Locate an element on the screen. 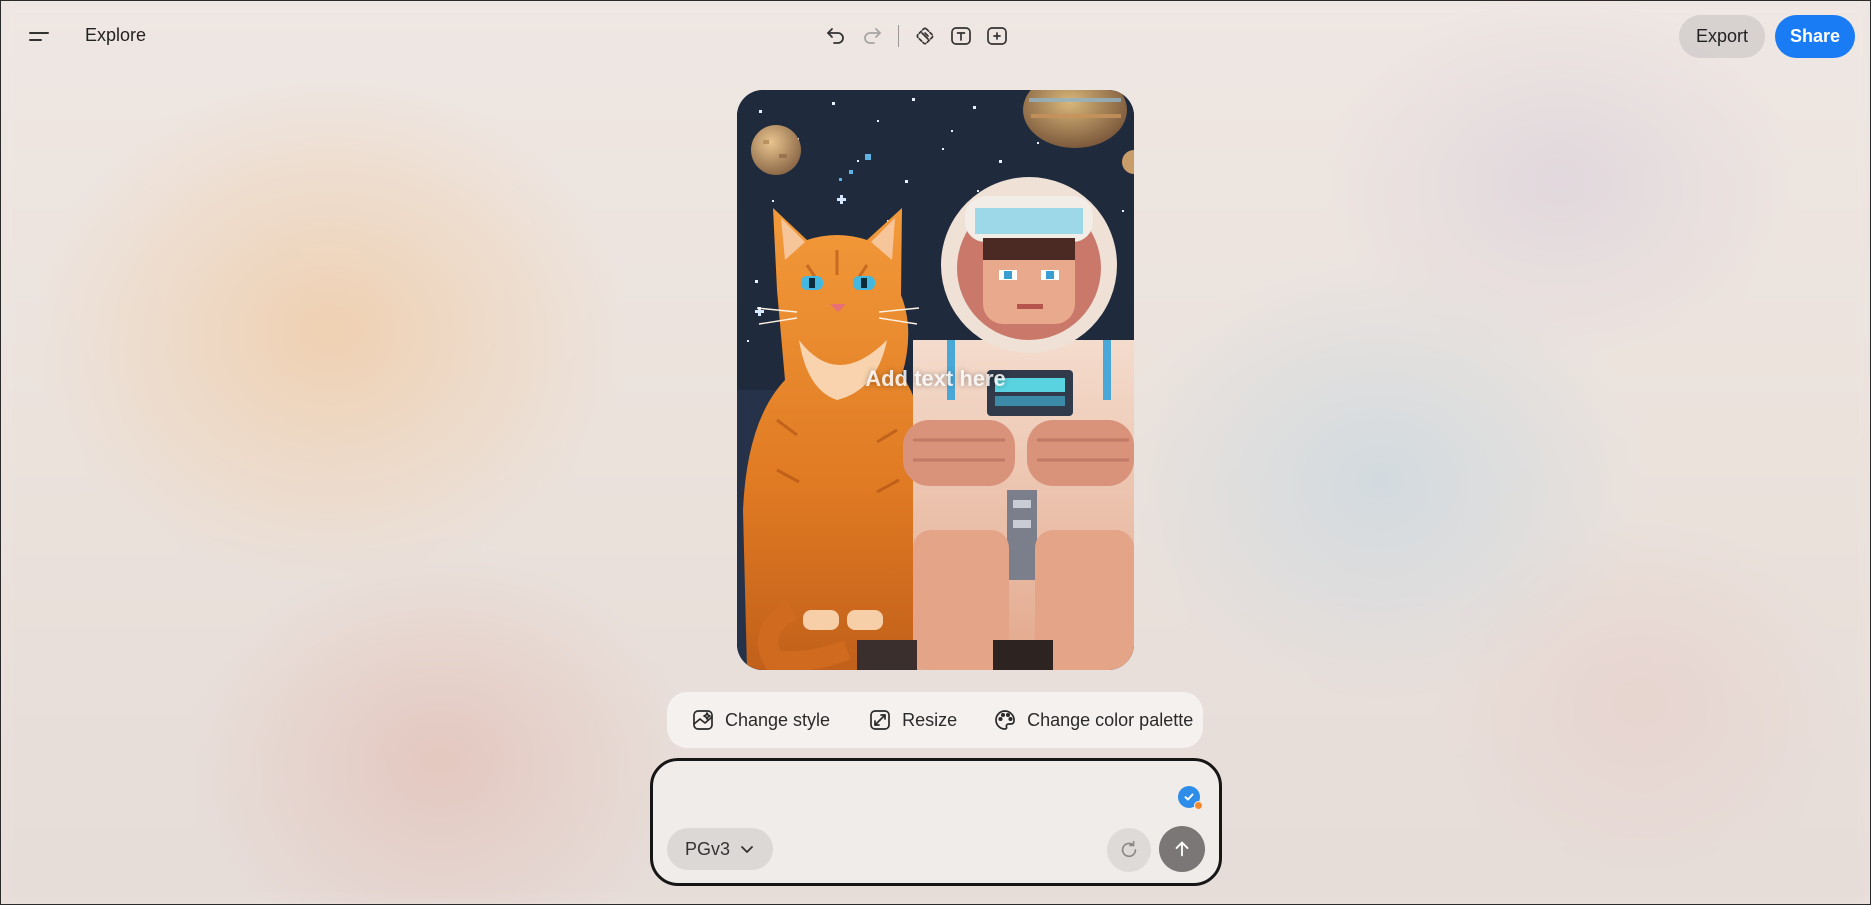  text-tool-button is located at coordinates (961, 36).